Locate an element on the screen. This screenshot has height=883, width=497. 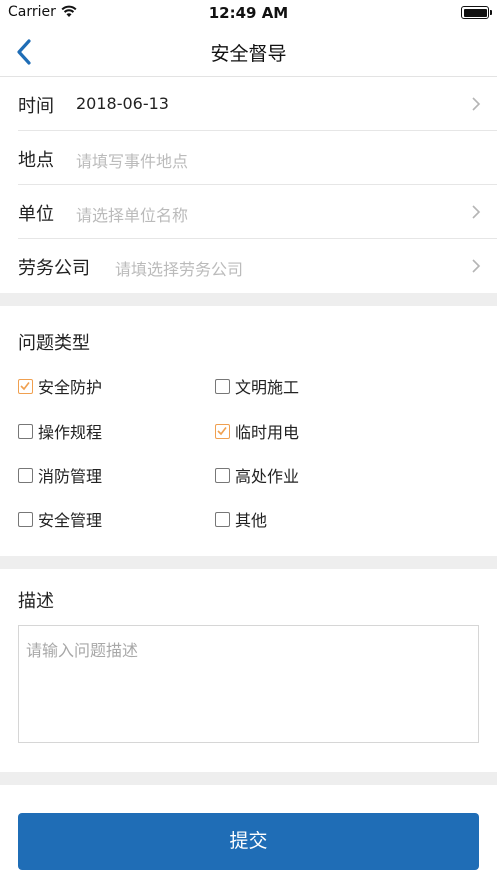
description-textarea: 请输入问题描述 is located at coordinates (248, 684).